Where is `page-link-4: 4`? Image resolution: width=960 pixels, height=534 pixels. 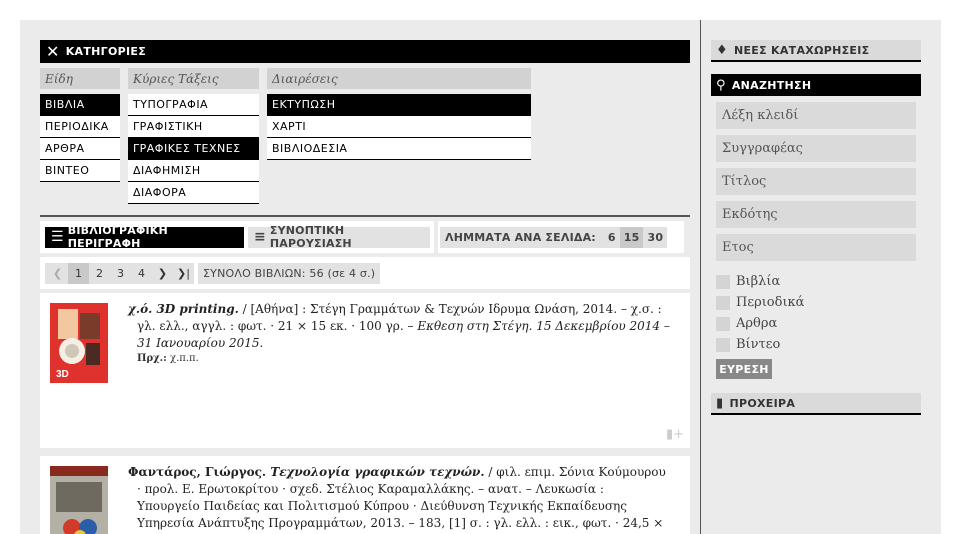 page-link-4: 4 is located at coordinates (141, 273).